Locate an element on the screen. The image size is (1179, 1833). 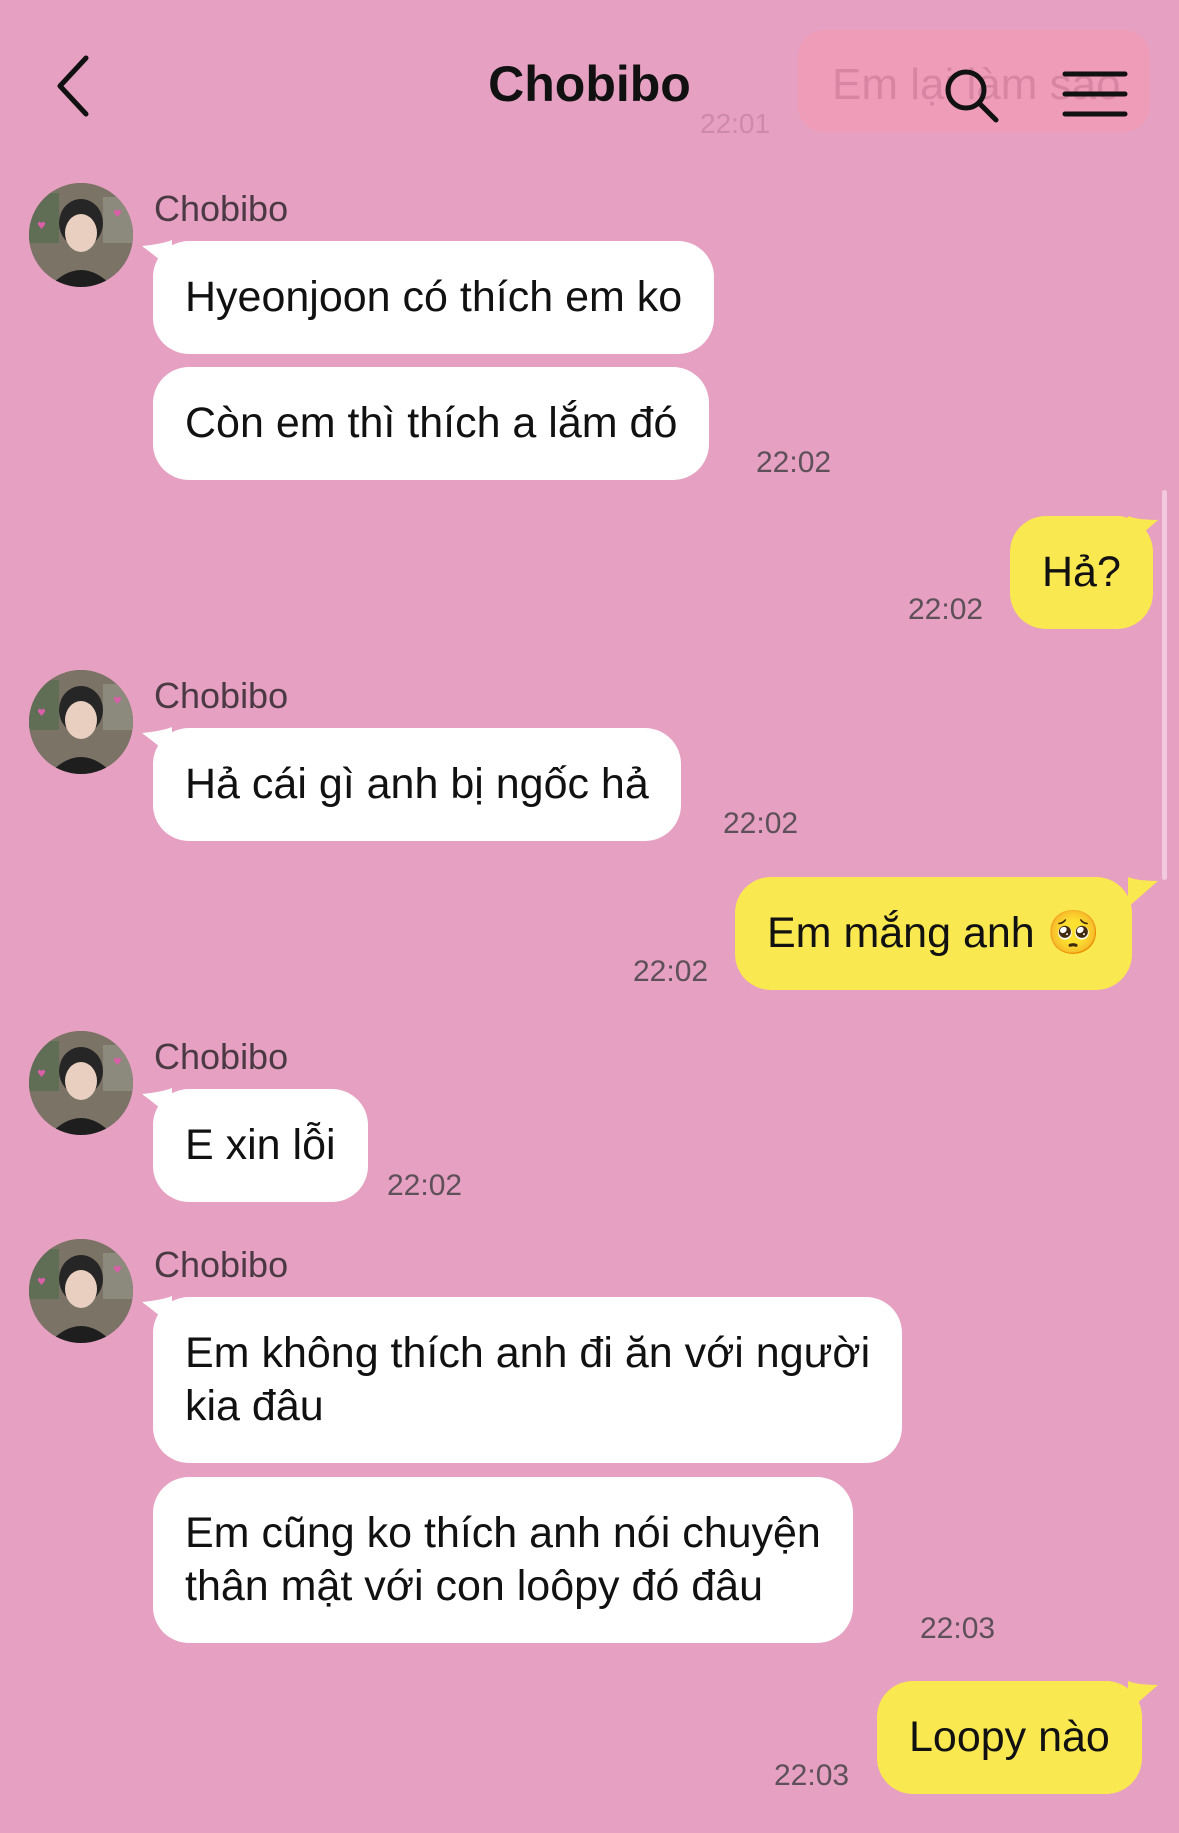
menu-icon is located at coordinates (1095, 94).